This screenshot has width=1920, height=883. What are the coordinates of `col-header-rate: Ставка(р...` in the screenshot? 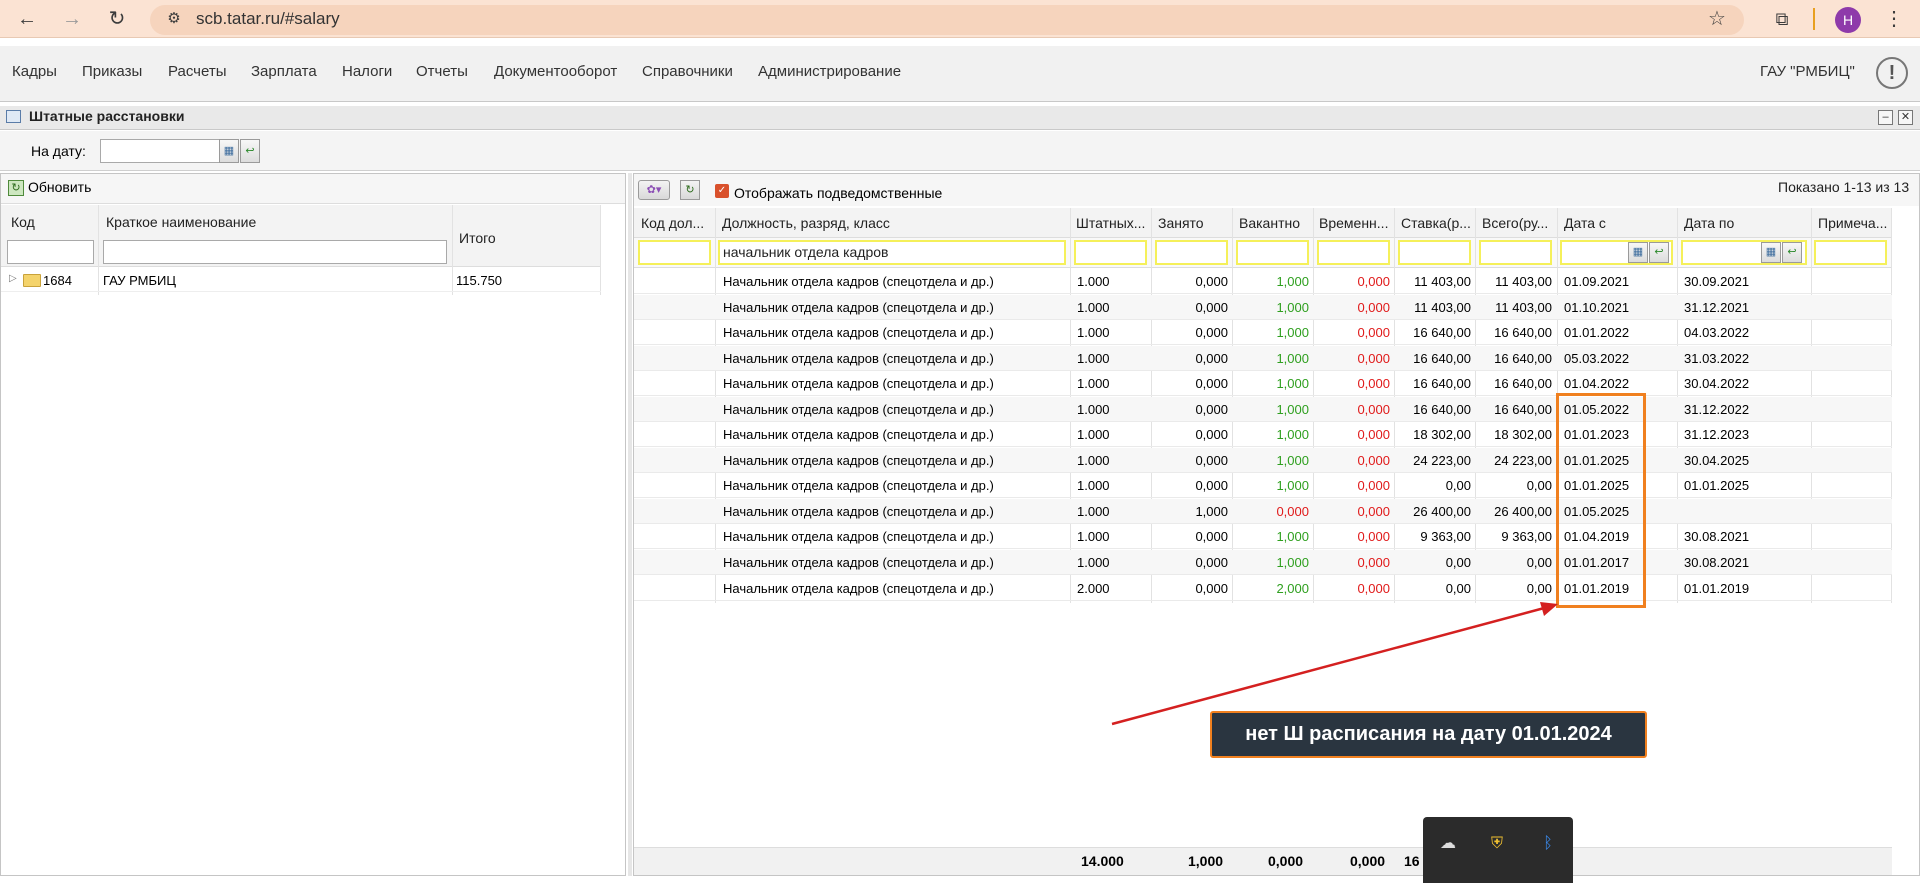 It's located at (1439, 223).